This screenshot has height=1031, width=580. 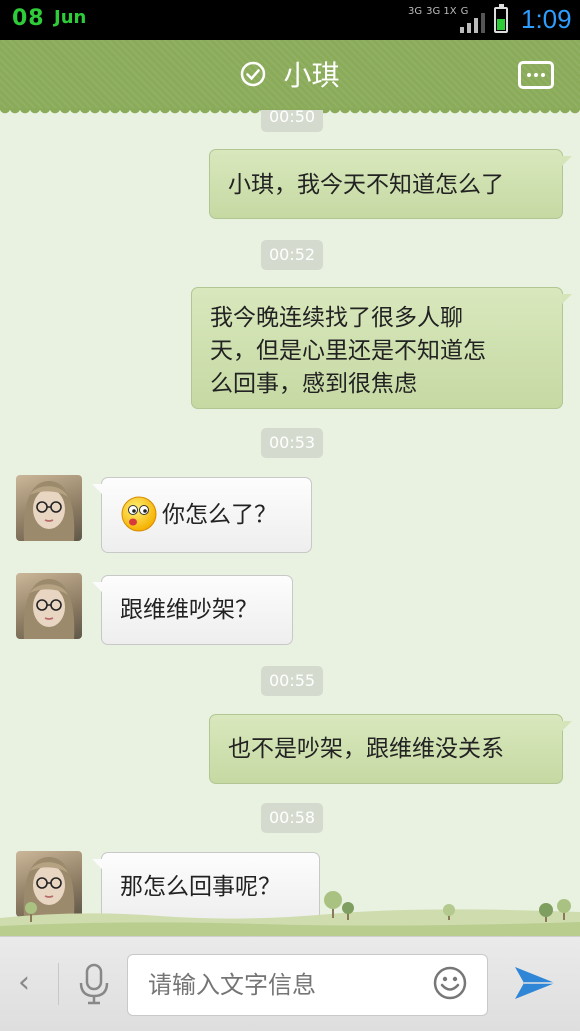 What do you see at coordinates (348, 351) in the screenshot?
I see `message-line: 天，但是心里还是不知道怎` at bounding box center [348, 351].